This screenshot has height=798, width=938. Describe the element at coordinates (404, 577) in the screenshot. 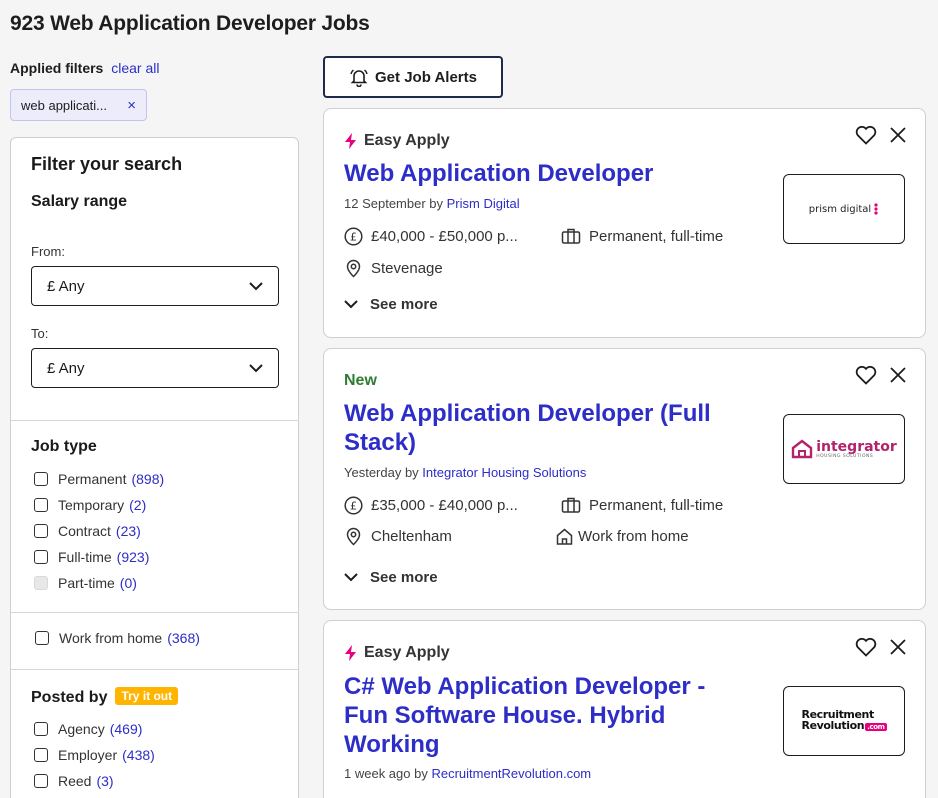

I see `see-more-label: See more` at that location.